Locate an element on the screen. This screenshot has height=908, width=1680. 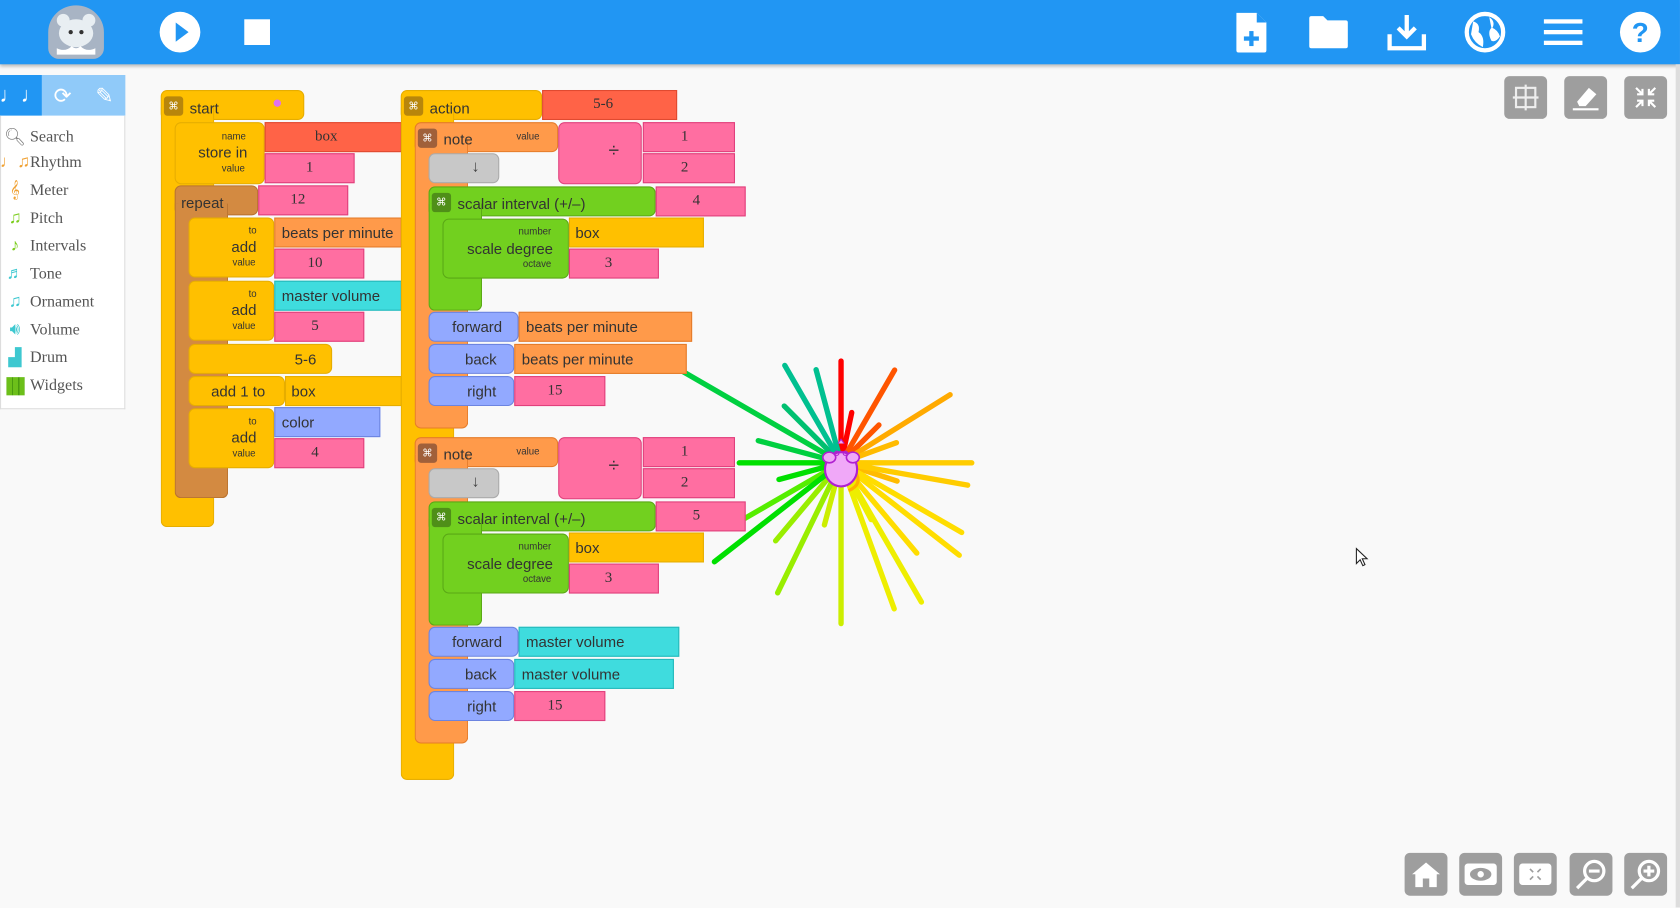
store-value-text: 1 is located at coordinates (309, 167).